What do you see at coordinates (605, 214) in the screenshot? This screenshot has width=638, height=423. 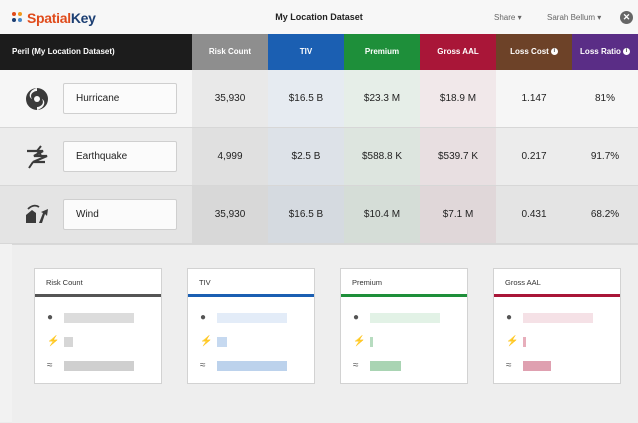 I see `loss-ratio-cell: 68.2%` at bounding box center [605, 214].